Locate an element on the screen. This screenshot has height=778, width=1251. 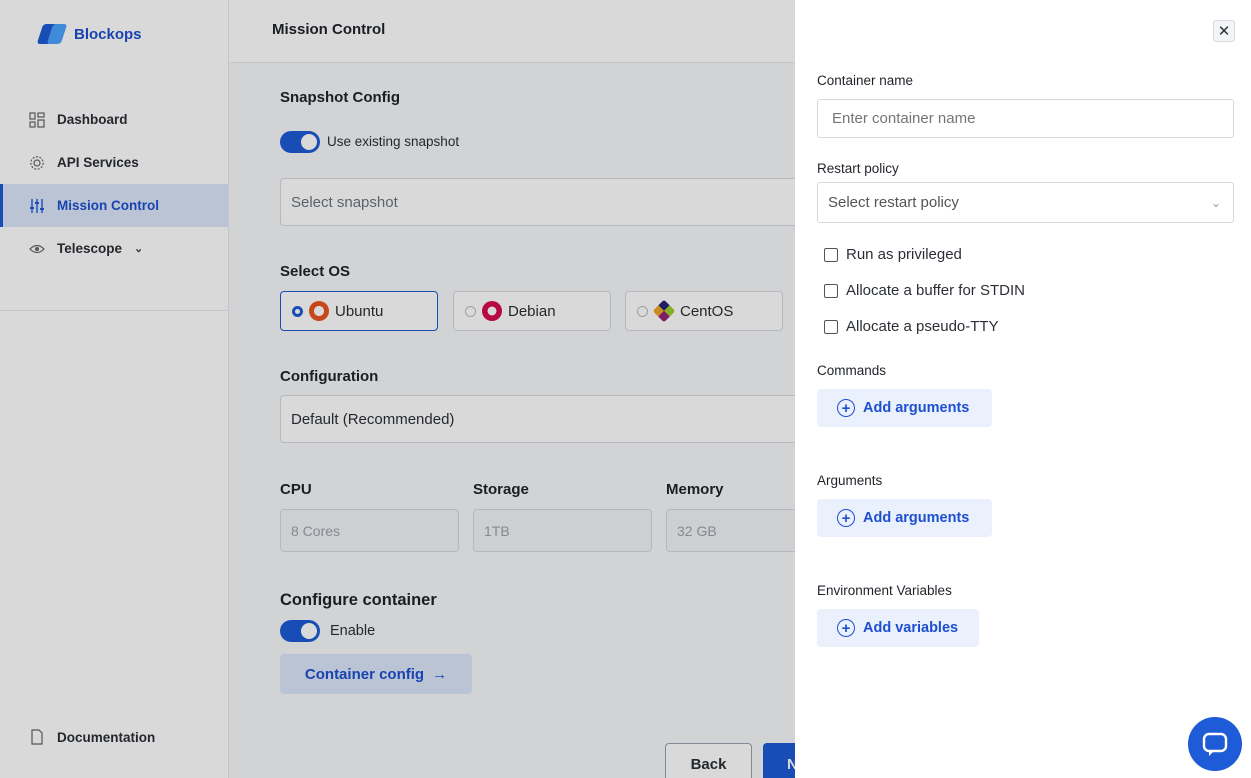
add-command-arguments-button: + Add arguments is located at coordinates (904, 408).